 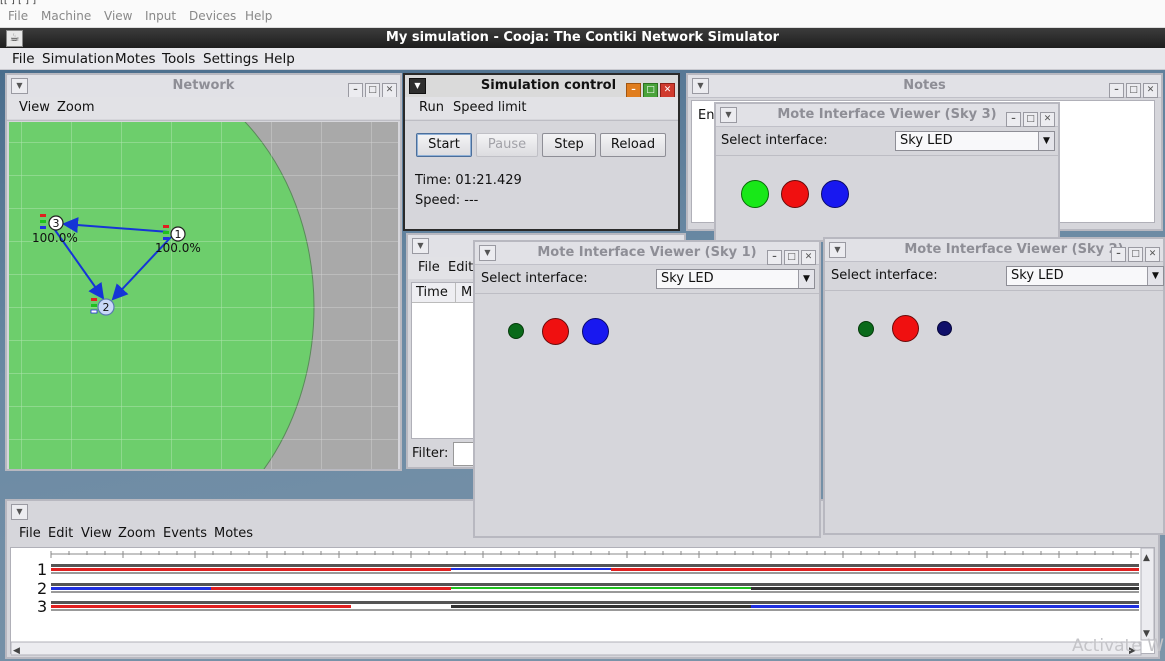 I want to click on sim-time-value: 01:21.429, so click(x=488, y=180).